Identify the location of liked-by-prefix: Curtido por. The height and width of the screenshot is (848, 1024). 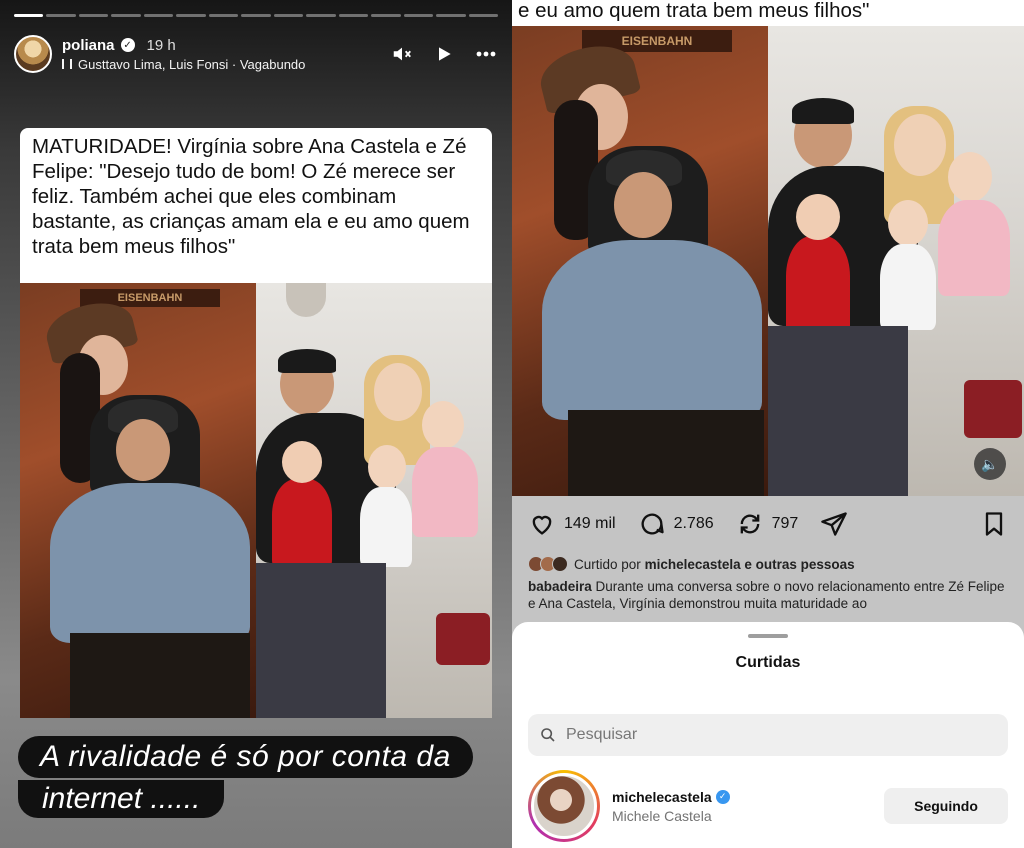
(607, 564).